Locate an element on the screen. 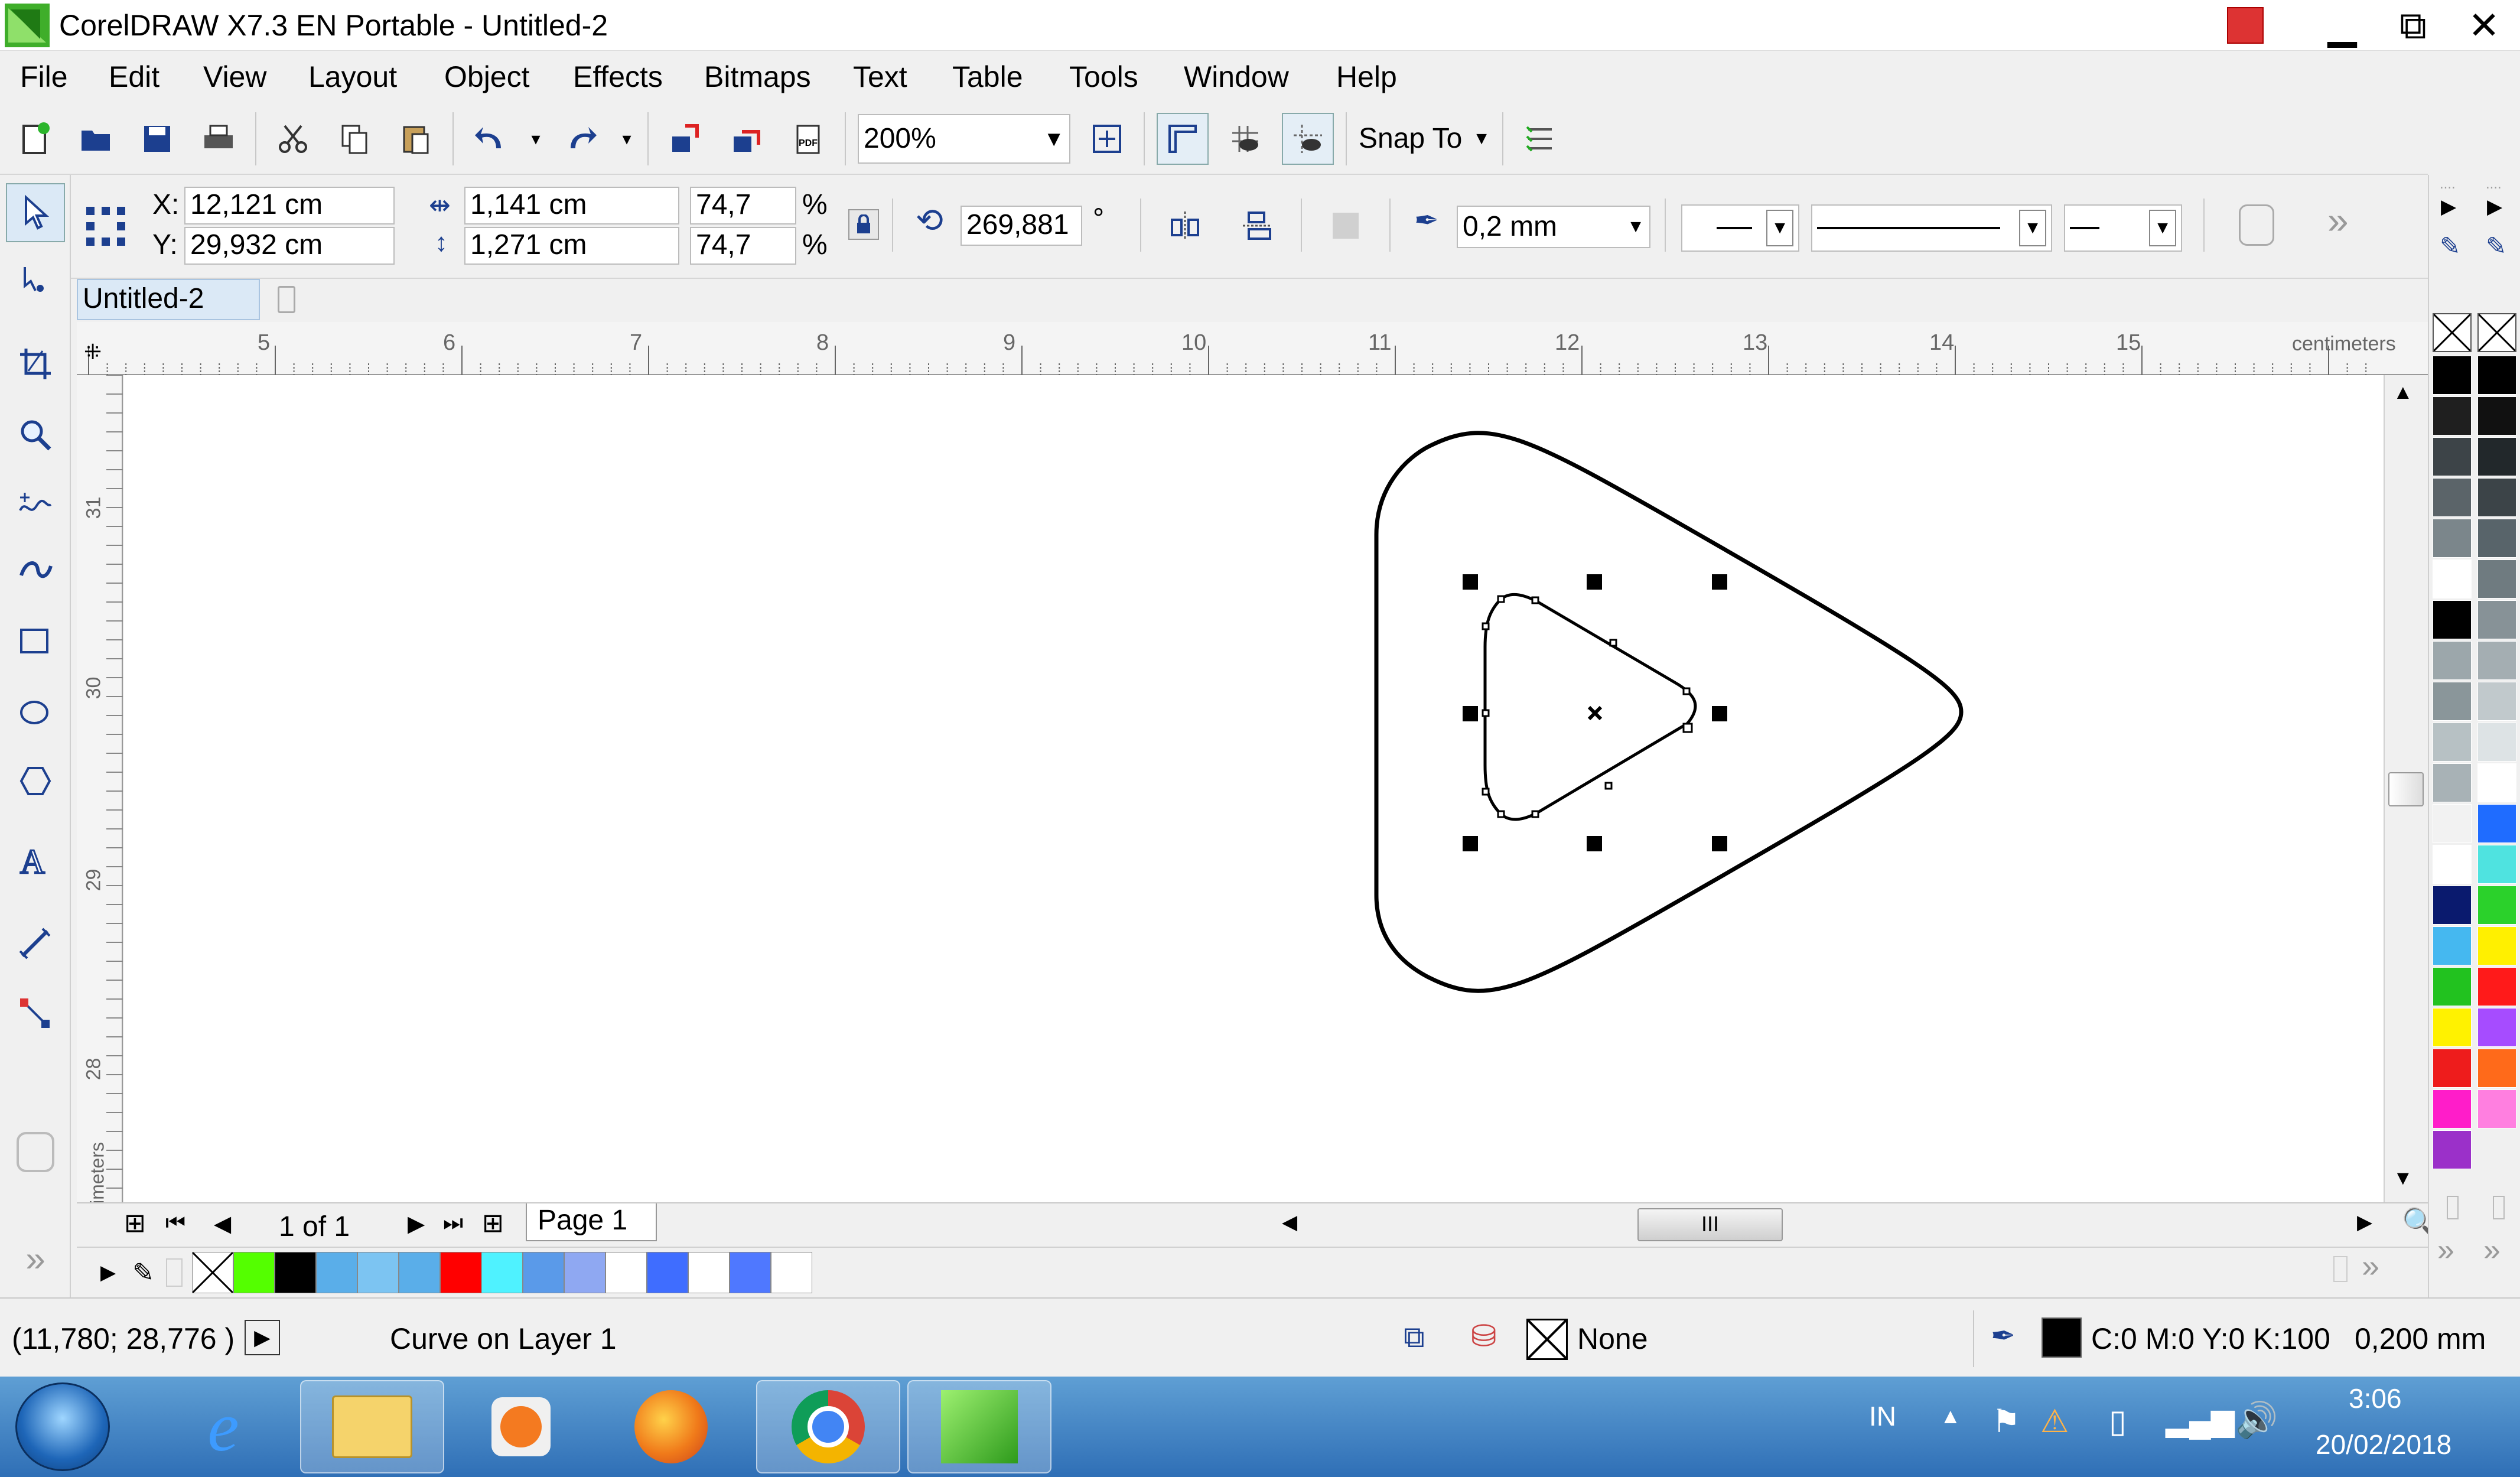  dimension-tool is located at coordinates (35, 945).